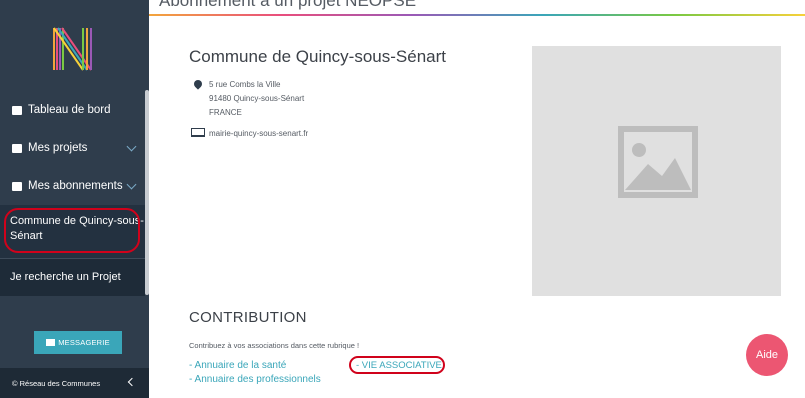 The image size is (805, 398). Describe the element at coordinates (65, 277) in the screenshot. I see `sidebar-item-label: Je recherche un Projet` at that location.